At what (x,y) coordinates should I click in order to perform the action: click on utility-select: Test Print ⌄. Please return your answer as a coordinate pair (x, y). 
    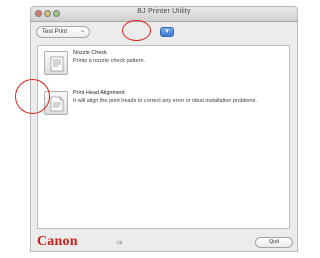
    Looking at the image, I should click on (63, 32).